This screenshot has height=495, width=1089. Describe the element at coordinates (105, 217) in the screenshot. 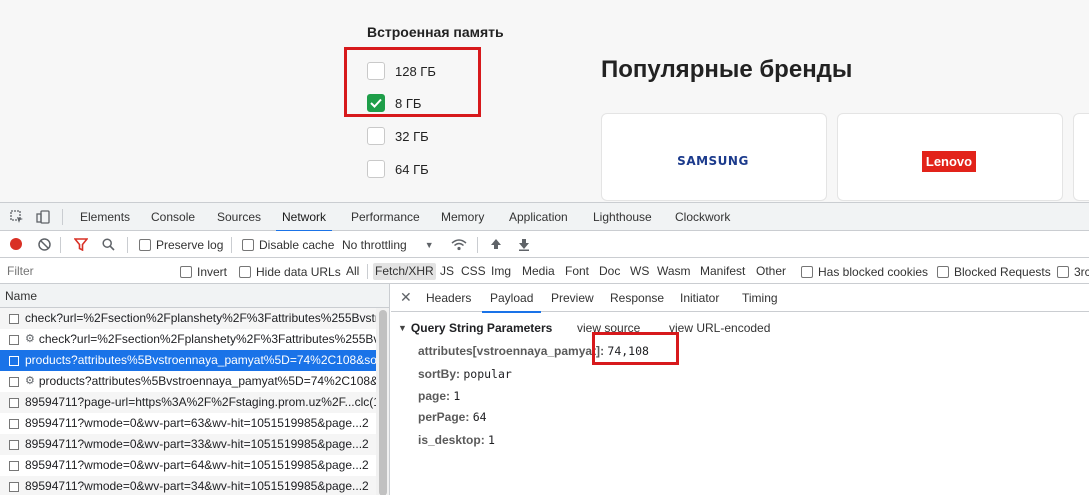

I see `tab-elements: Elements` at that location.